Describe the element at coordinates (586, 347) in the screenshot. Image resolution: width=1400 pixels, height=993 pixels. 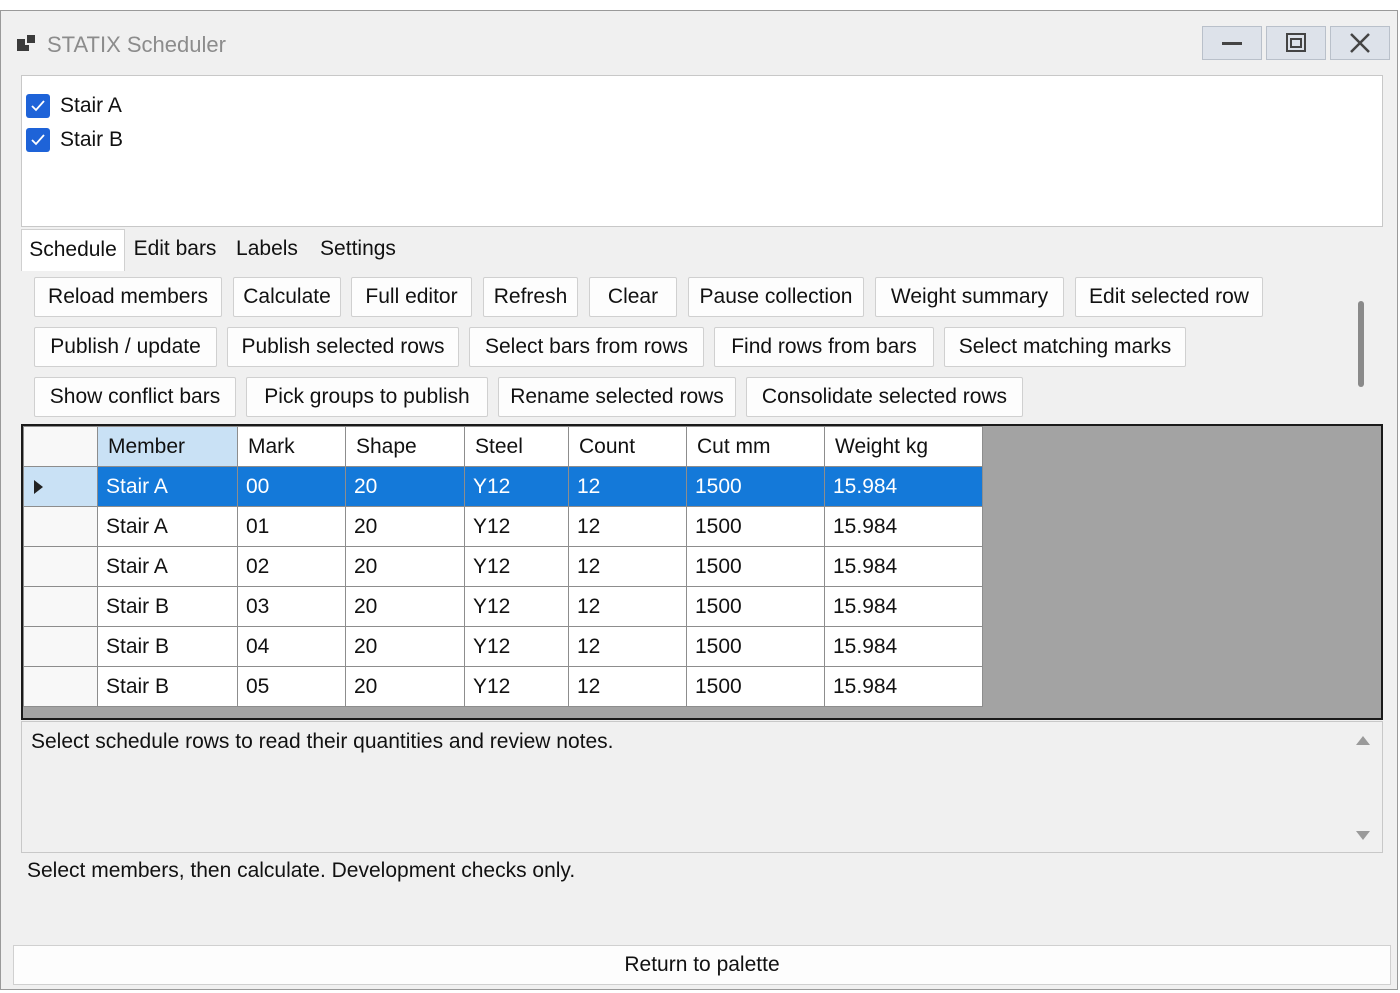
I see `select-bars-from-rows-button: Select bars from rows` at that location.